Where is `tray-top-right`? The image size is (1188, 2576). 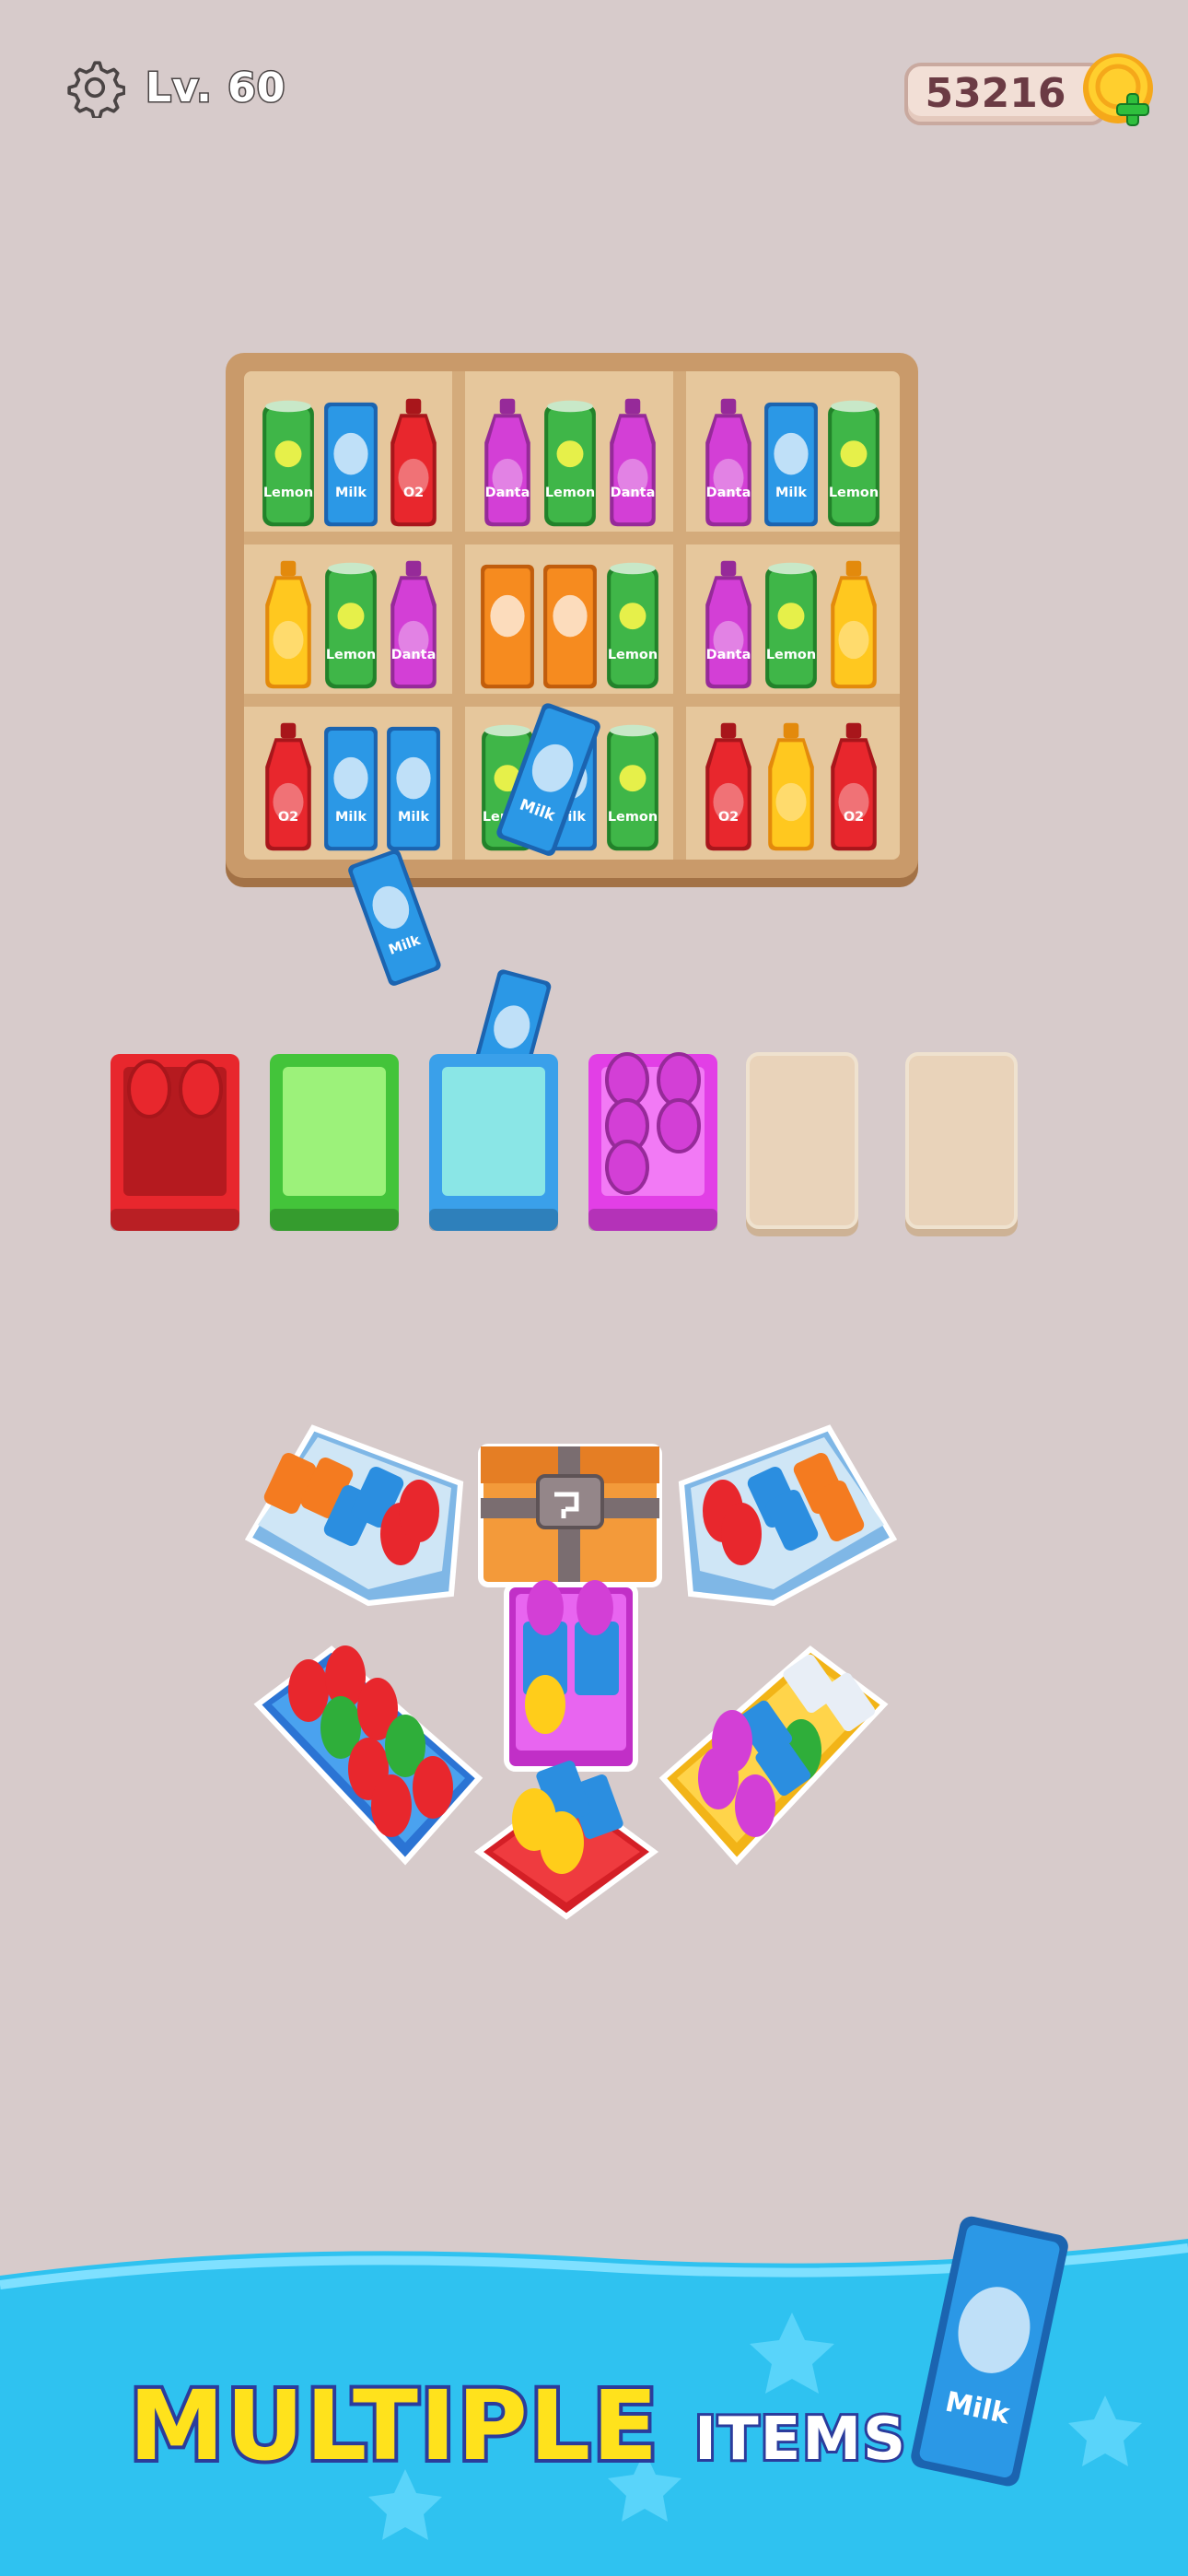
tray-top-right is located at coordinates (788, 1515).